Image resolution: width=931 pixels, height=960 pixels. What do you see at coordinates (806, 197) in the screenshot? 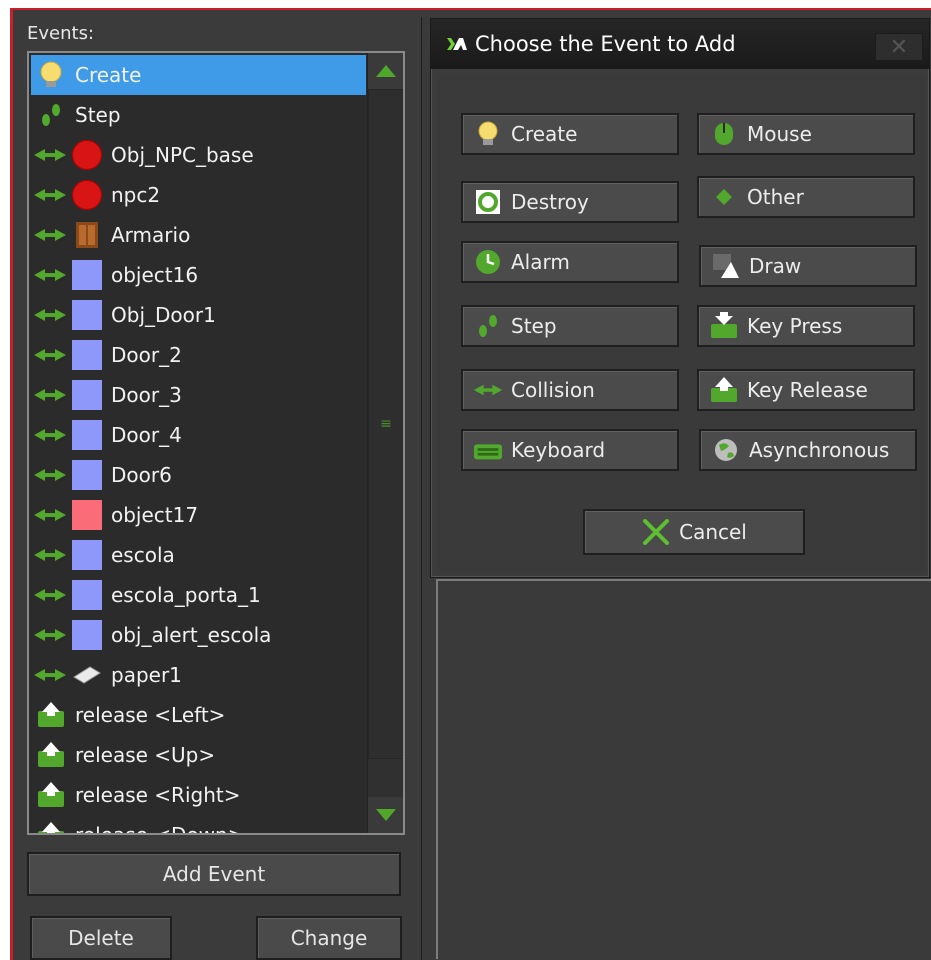
I see `other-event-button: Other` at bounding box center [806, 197].